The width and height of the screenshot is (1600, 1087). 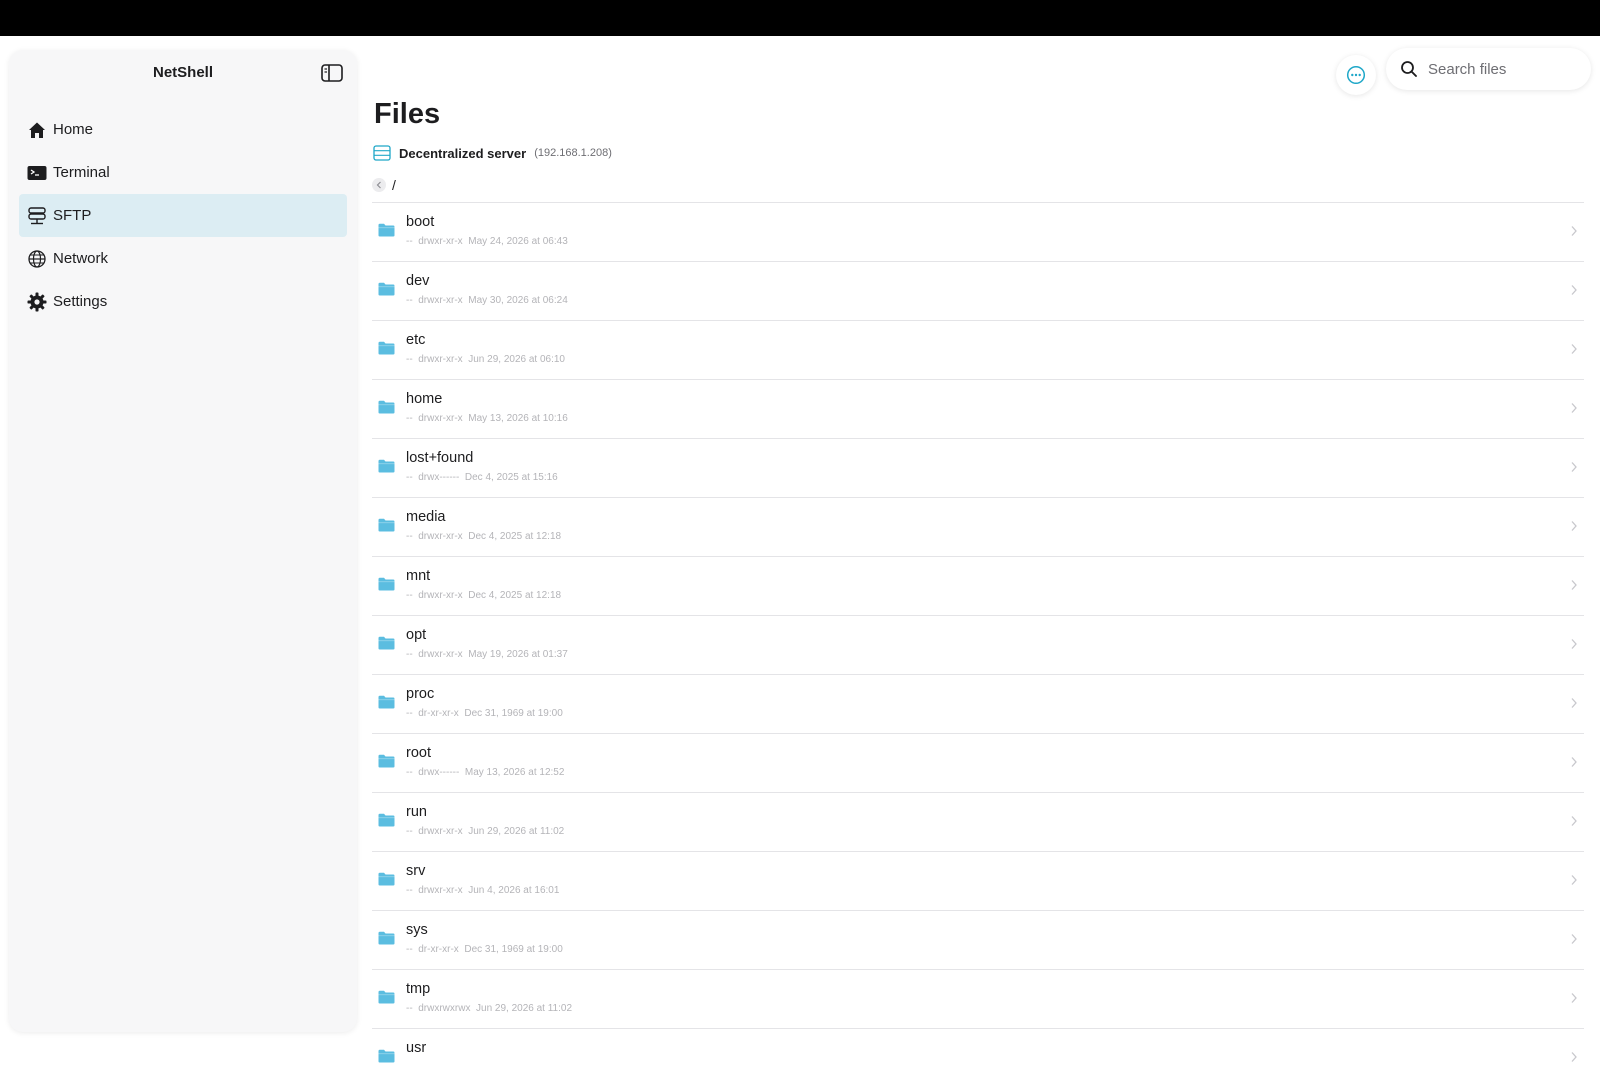 What do you see at coordinates (183, 172) in the screenshot?
I see `sidebar-item-terminal: Terminal` at bounding box center [183, 172].